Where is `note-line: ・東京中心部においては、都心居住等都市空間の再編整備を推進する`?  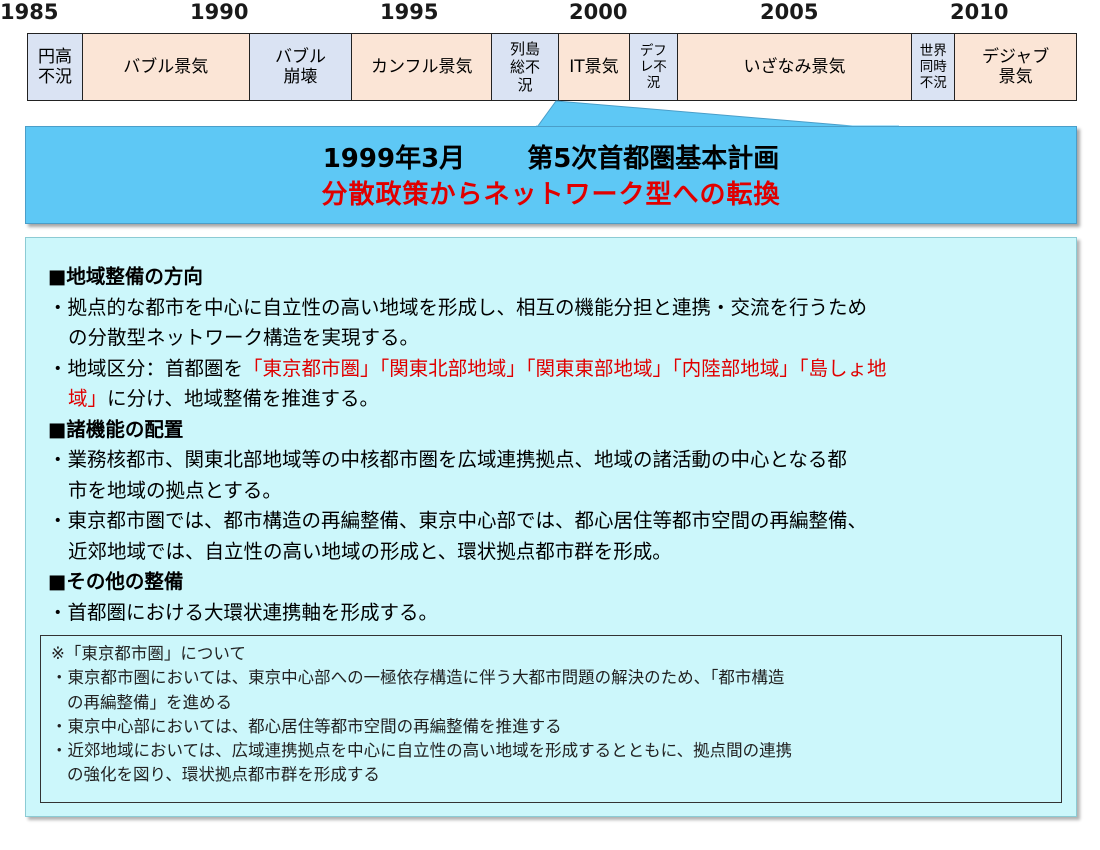 note-line: ・東京中心部においては、都心居住等都市空間の再編整備を推進する is located at coordinates (306, 726).